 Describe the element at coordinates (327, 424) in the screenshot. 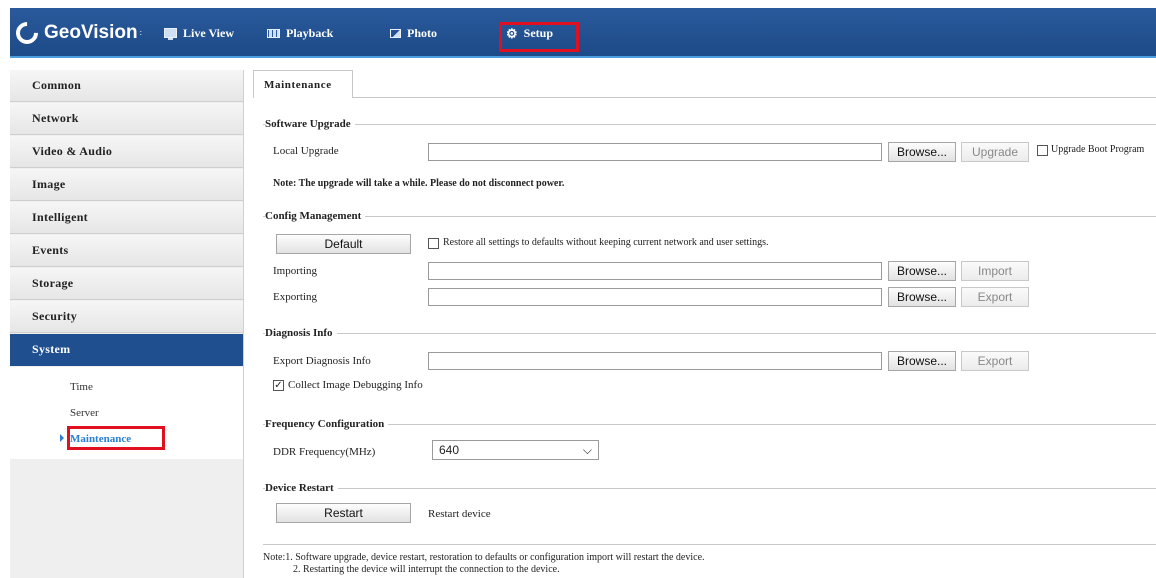

I see `frequency-config-title: Frequency Configuration` at that location.